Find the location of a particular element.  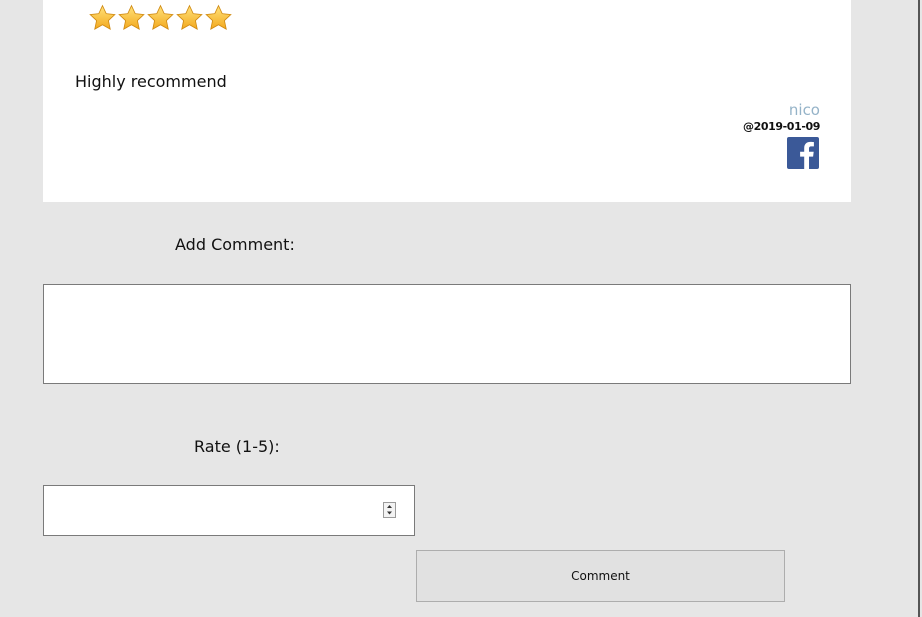

rate-field is located at coordinates (229, 510).